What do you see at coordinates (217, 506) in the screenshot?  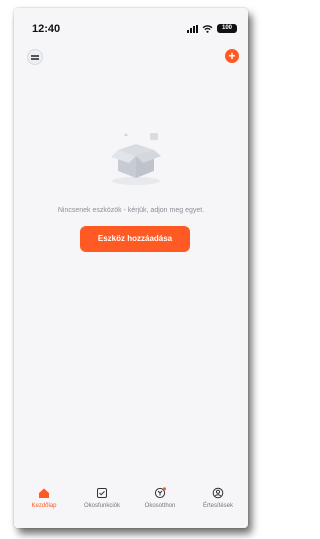 I see `tab-label: Értesítések` at bounding box center [217, 506].